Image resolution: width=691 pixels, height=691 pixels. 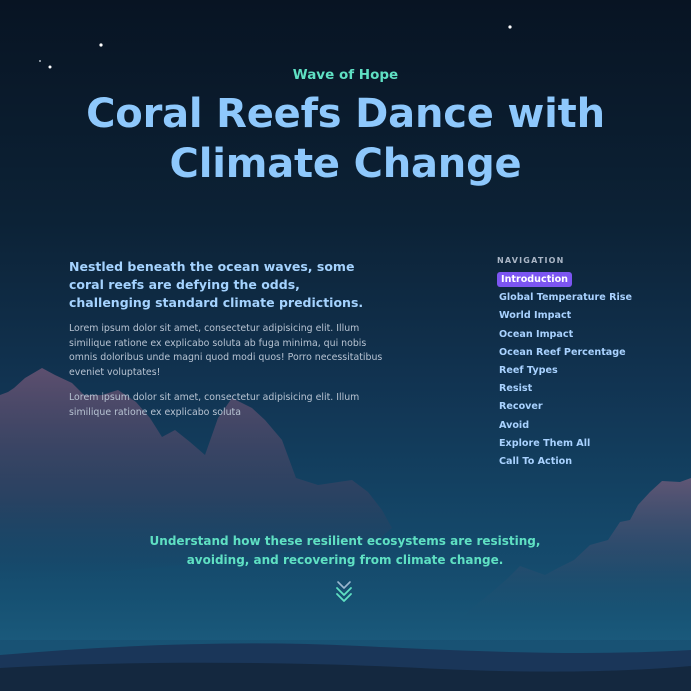 I want to click on double-chevron-down-icon, so click(x=344, y=592).